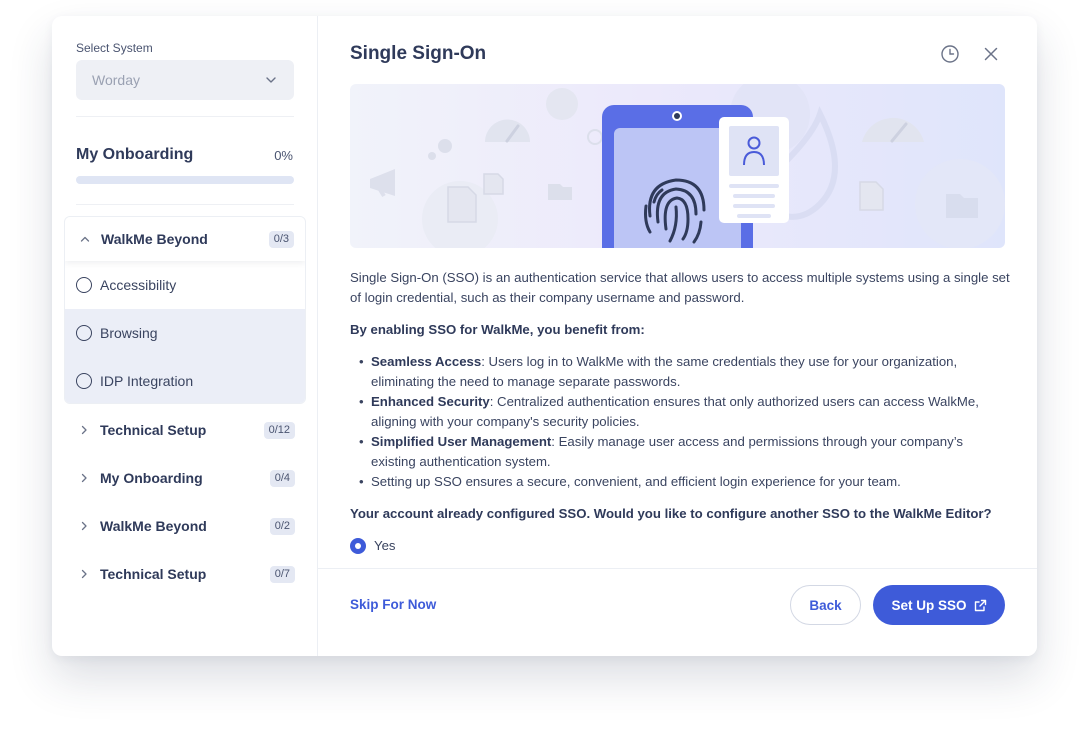 This screenshot has width=1089, height=744. What do you see at coordinates (135, 154) in the screenshot?
I see `onboarding-title: My Onboarding` at bounding box center [135, 154].